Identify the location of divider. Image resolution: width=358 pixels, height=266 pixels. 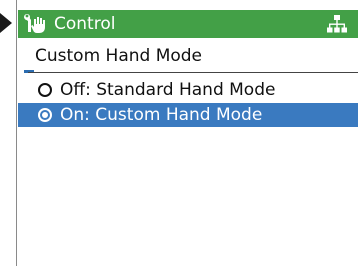
(193, 72).